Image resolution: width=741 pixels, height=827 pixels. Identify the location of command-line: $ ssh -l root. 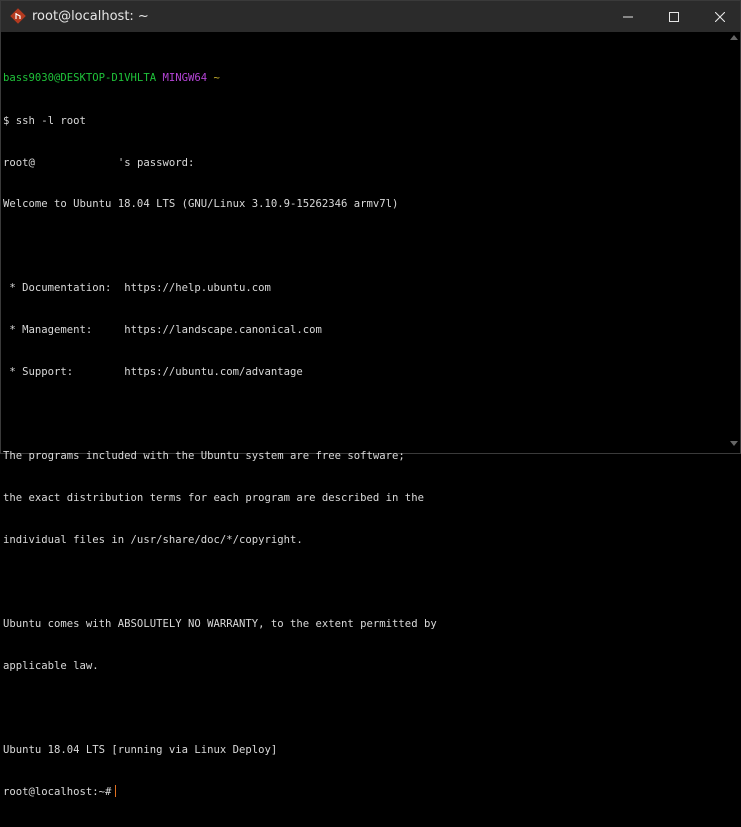
(365, 120).